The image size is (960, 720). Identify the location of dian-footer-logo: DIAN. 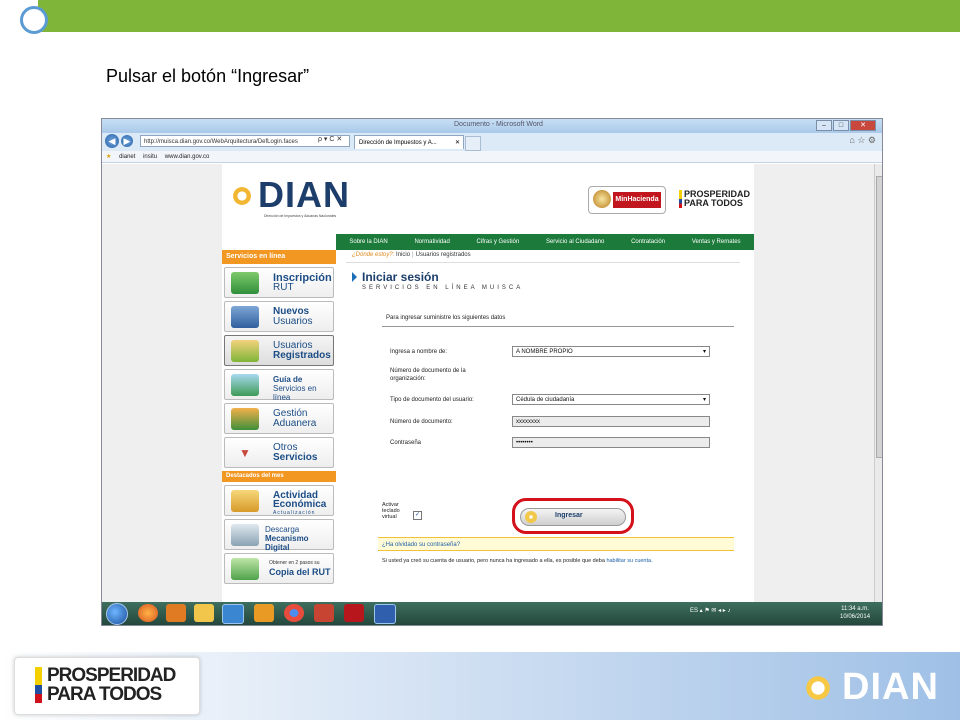
(890, 687).